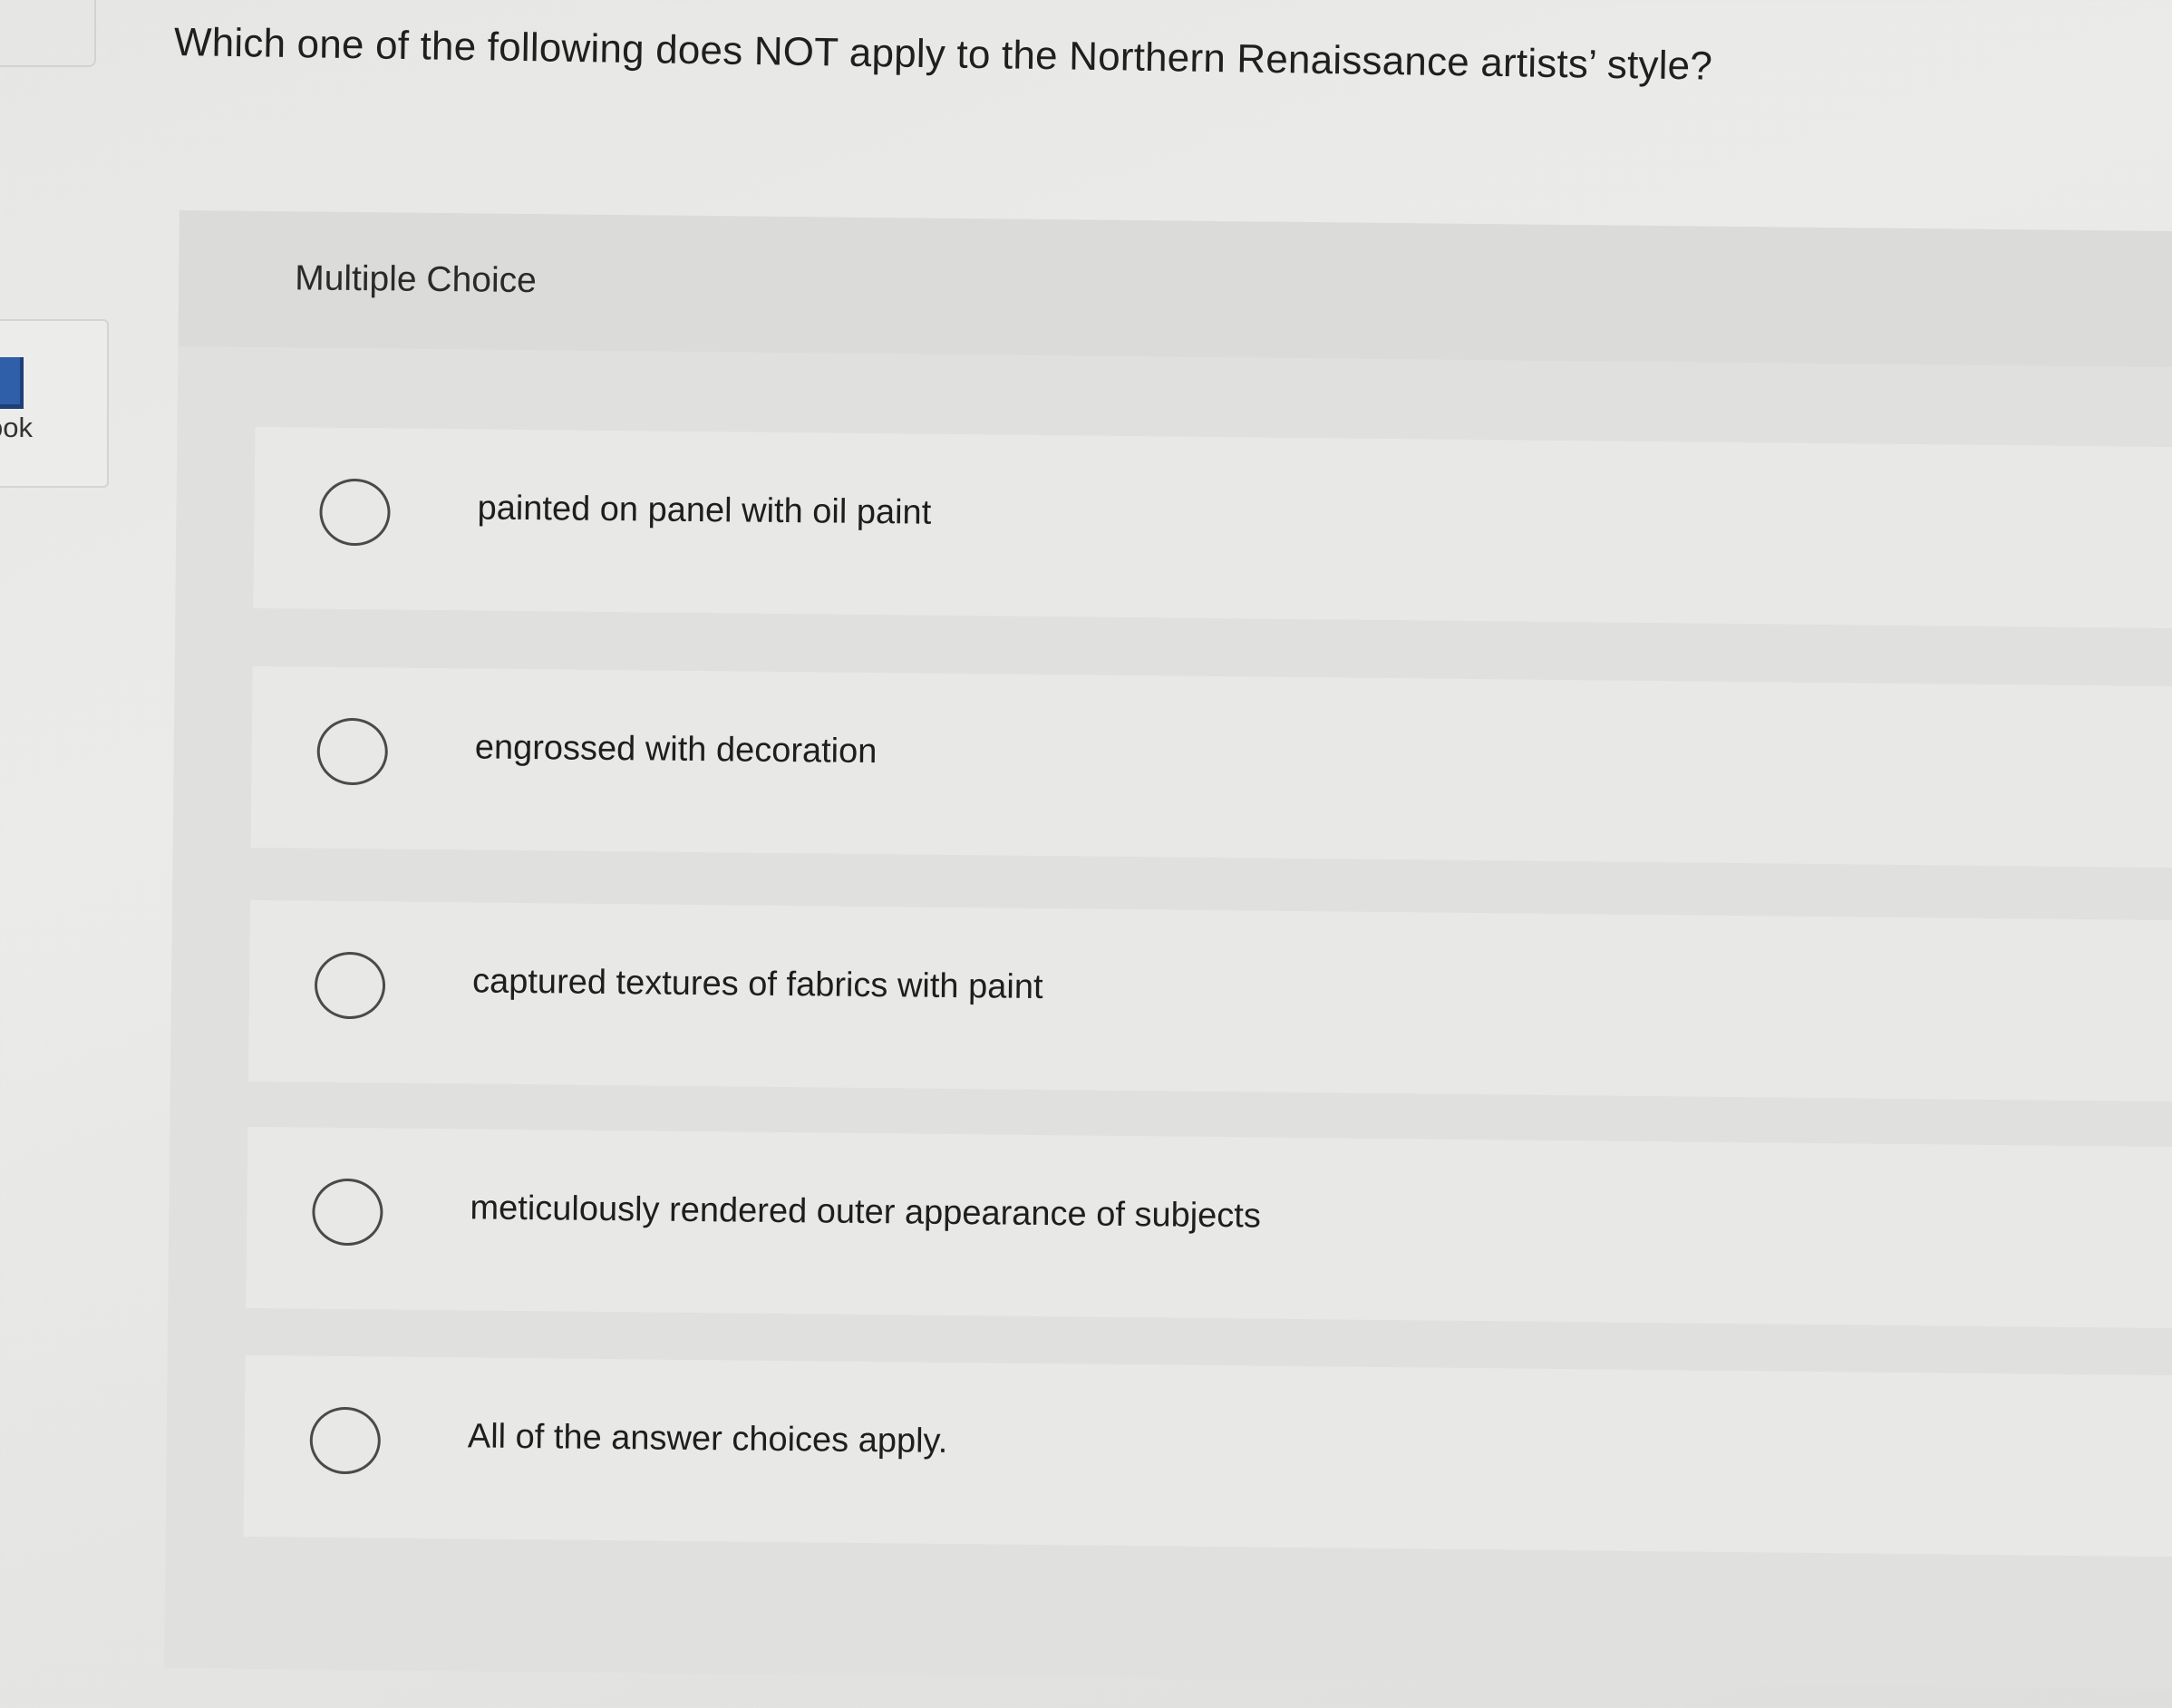 The height and width of the screenshot is (1708, 2172). Describe the element at coordinates (416, 279) in the screenshot. I see `multiple-choice-label: Multiple Choice` at that location.